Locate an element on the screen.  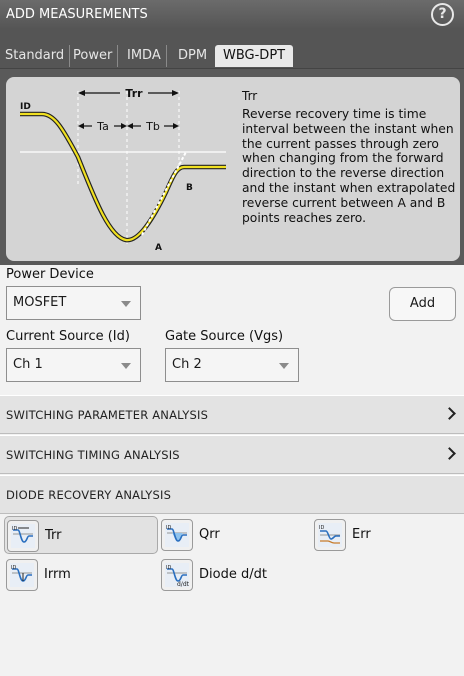
window-titlebar: ADD MEASUREMENTS ? is located at coordinates (232, 14).